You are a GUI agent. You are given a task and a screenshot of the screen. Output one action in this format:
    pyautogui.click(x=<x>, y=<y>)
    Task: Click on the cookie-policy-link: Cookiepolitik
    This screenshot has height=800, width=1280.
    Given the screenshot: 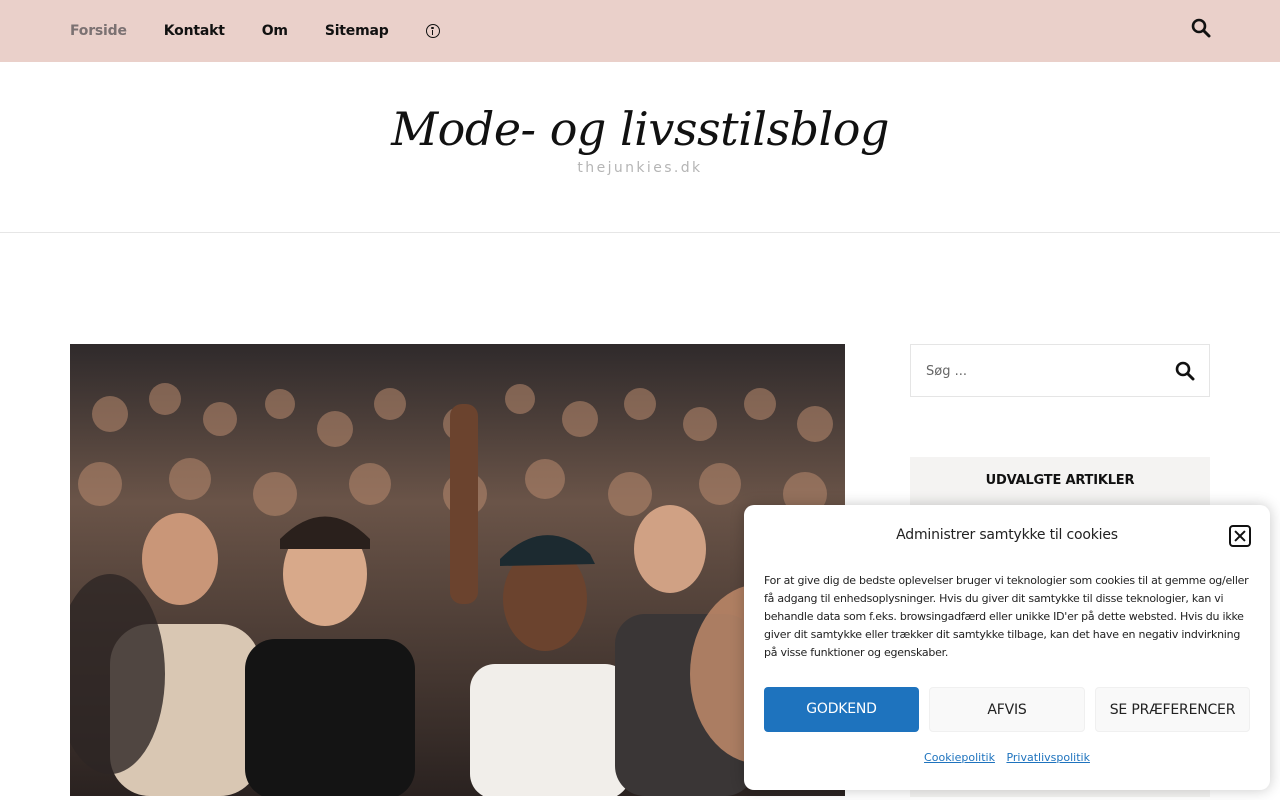 What is the action you would take?
    pyautogui.click(x=959, y=757)
    